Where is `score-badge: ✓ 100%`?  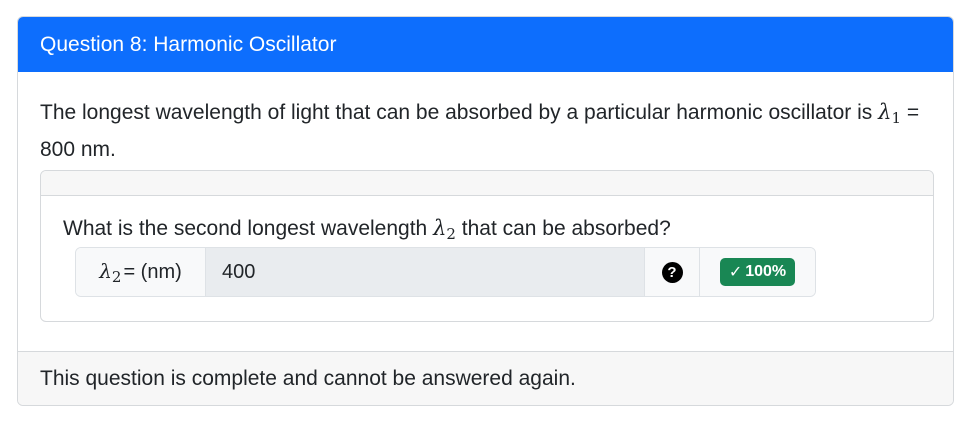 score-badge: ✓ 100% is located at coordinates (757, 272).